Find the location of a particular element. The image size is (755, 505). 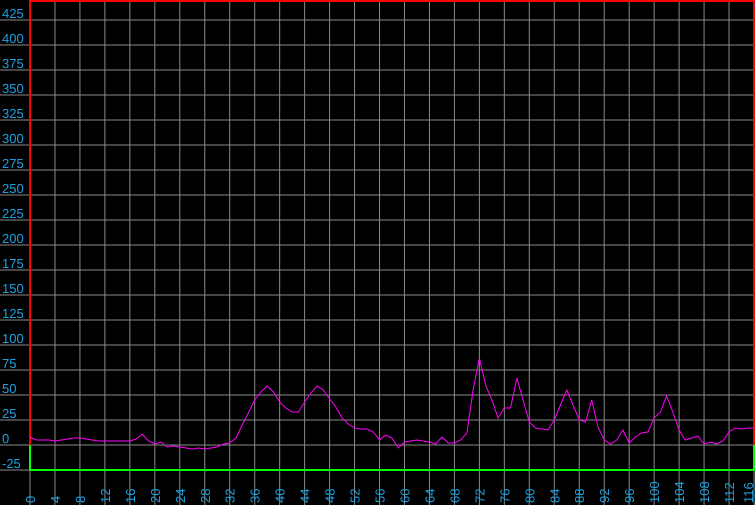

axis-label: 50 is located at coordinates (9, 388).